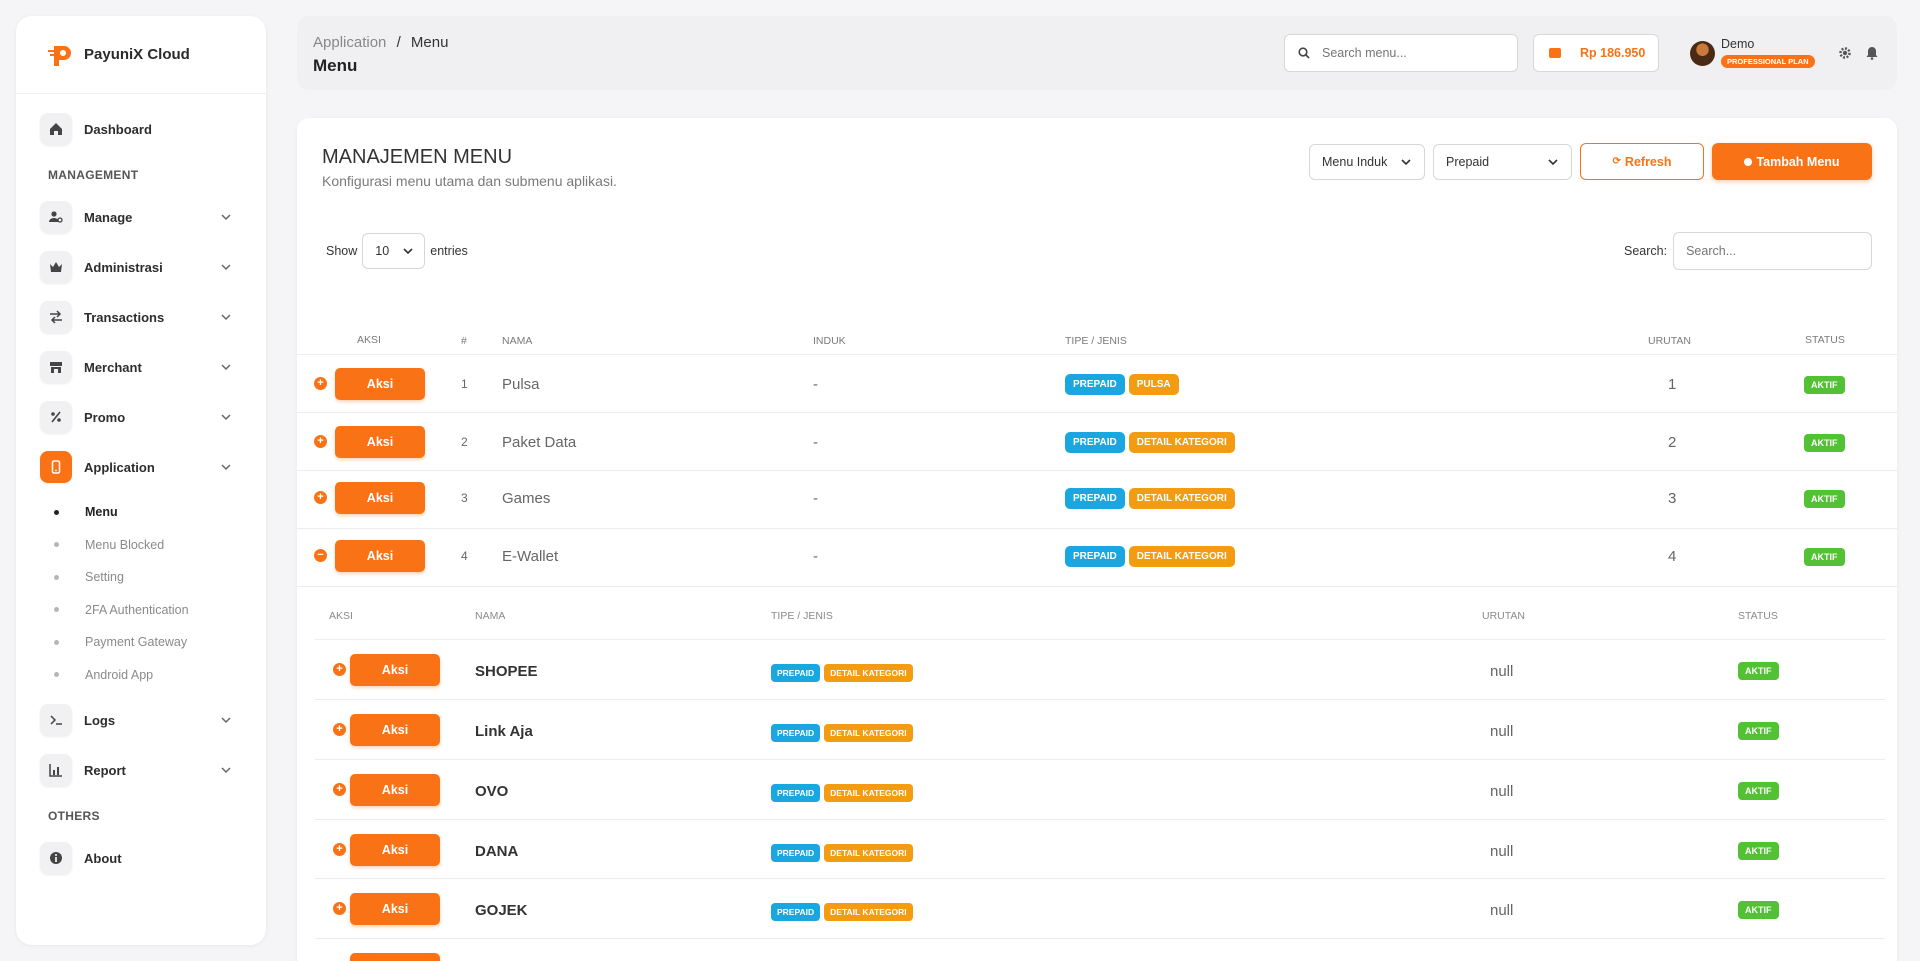  I want to click on search-input, so click(1407, 53).